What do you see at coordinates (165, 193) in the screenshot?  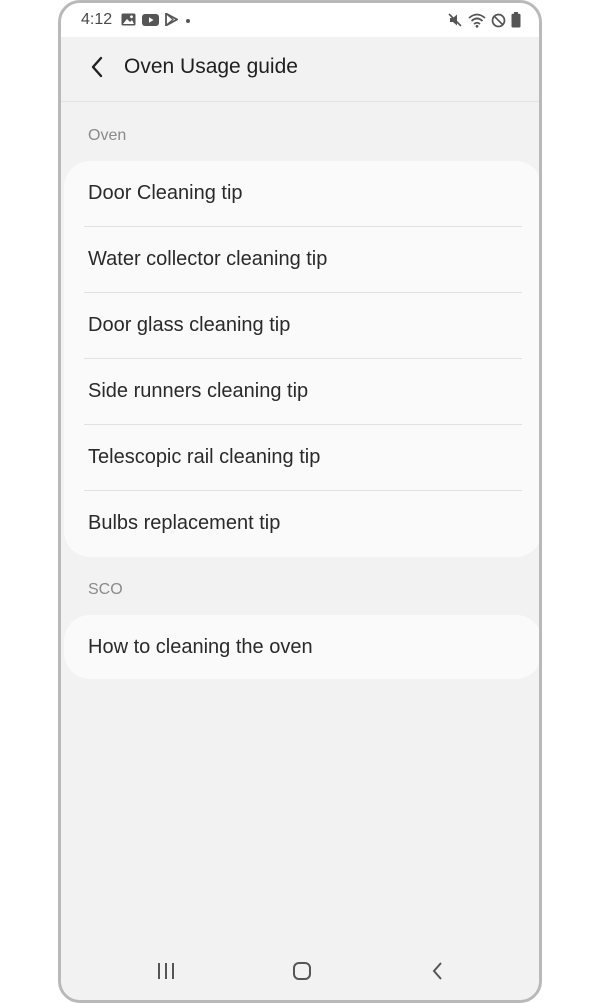 I see `list-item-label: Door Cleaning tip` at bounding box center [165, 193].